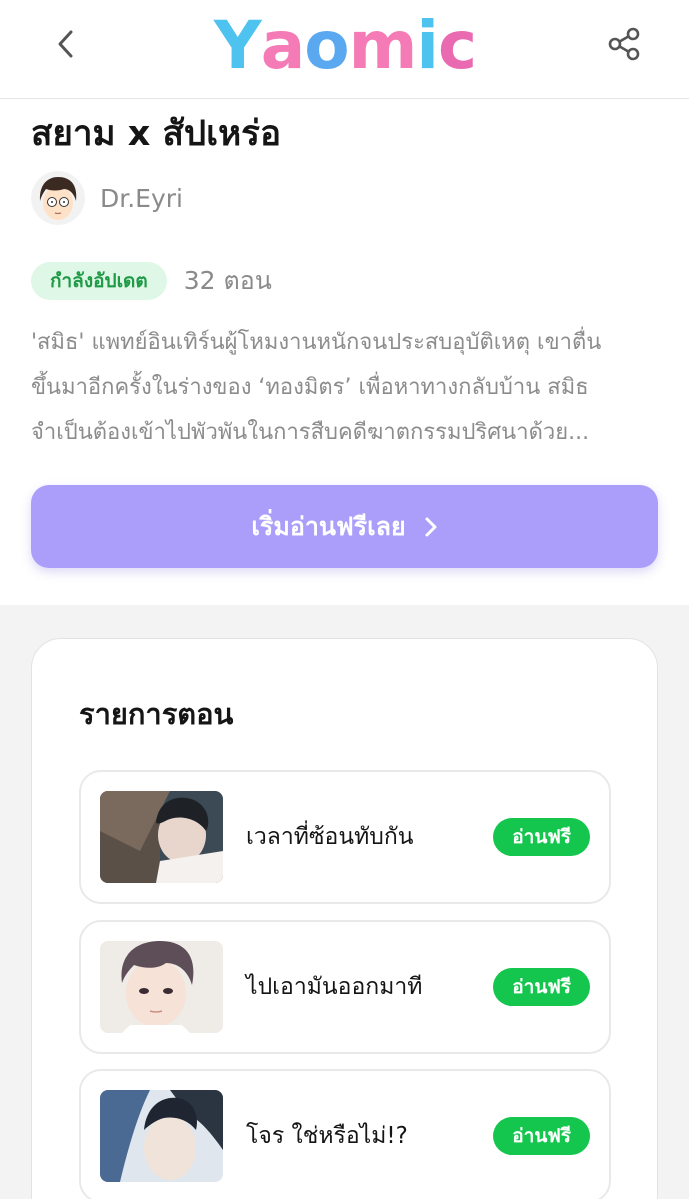 This screenshot has width=689, height=1199. I want to click on episode-item: ไปเอามันออกมาที อ่านฟรี, so click(345, 987).